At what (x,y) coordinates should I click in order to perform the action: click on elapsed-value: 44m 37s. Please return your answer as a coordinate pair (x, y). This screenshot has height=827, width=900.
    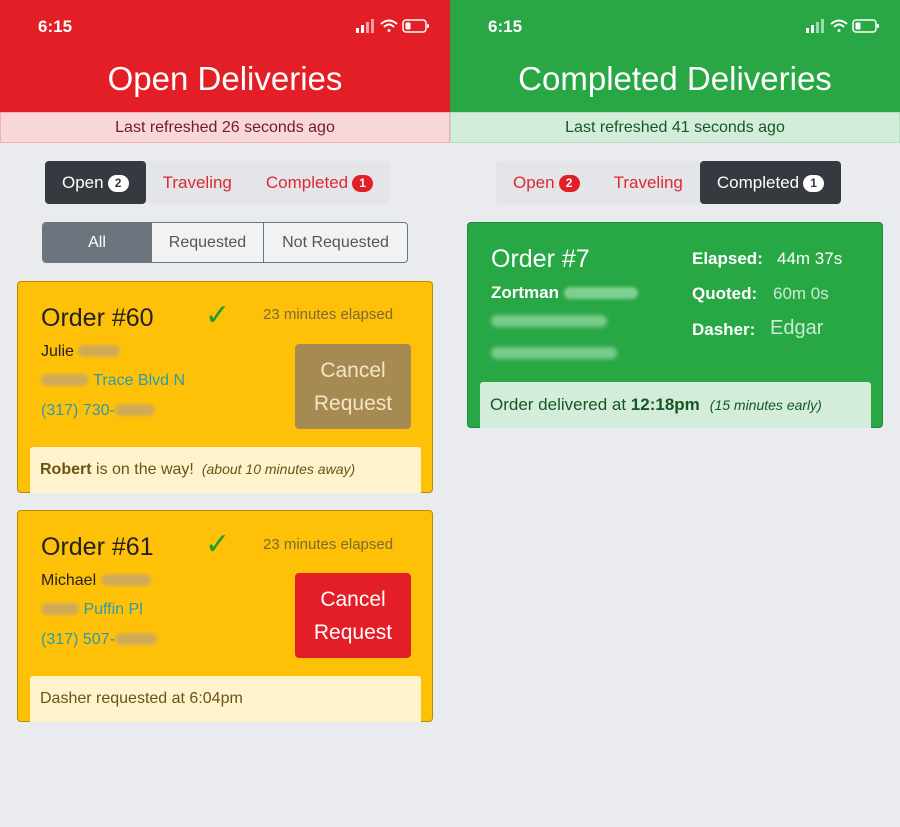
    Looking at the image, I should click on (810, 258).